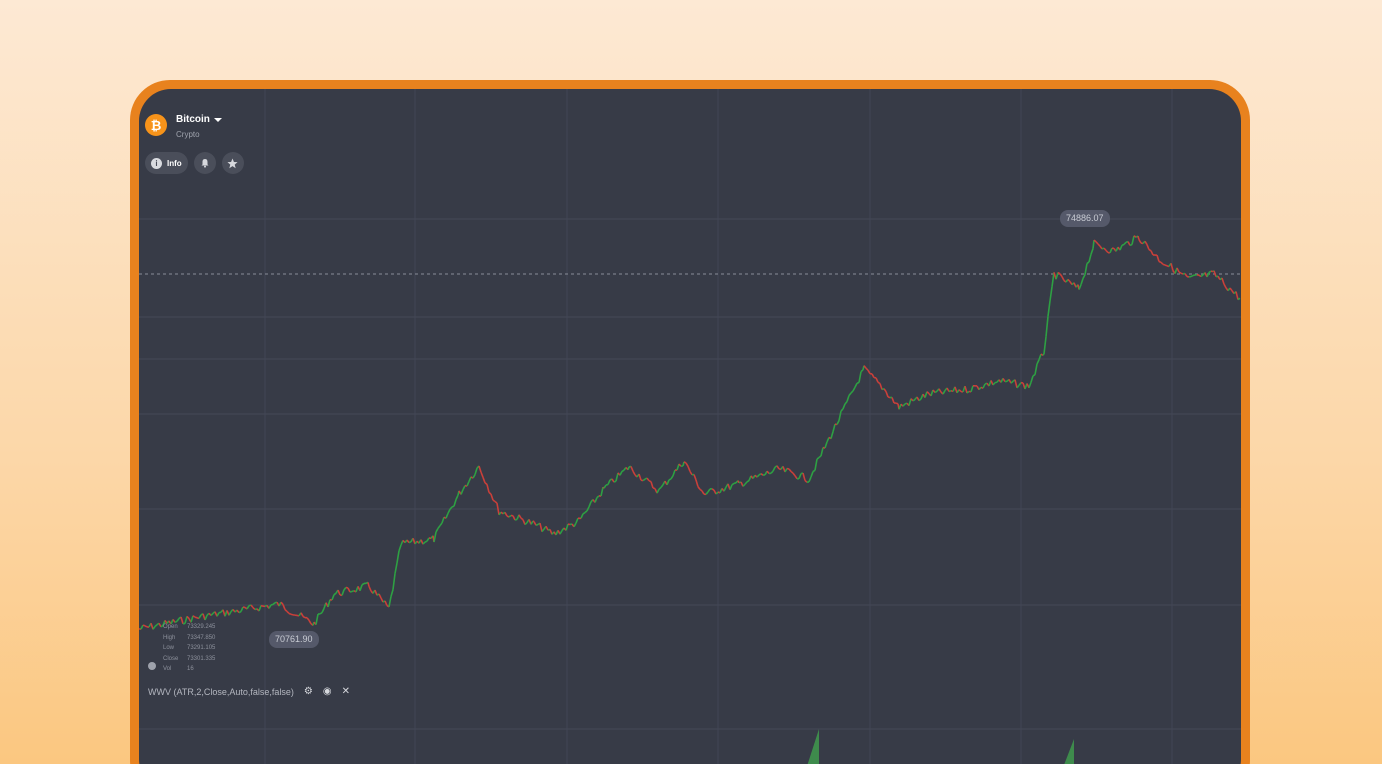 The height and width of the screenshot is (764, 1382). What do you see at coordinates (183, 126) in the screenshot?
I see `asset-header: ₿ Bitcoin Crypto` at bounding box center [183, 126].